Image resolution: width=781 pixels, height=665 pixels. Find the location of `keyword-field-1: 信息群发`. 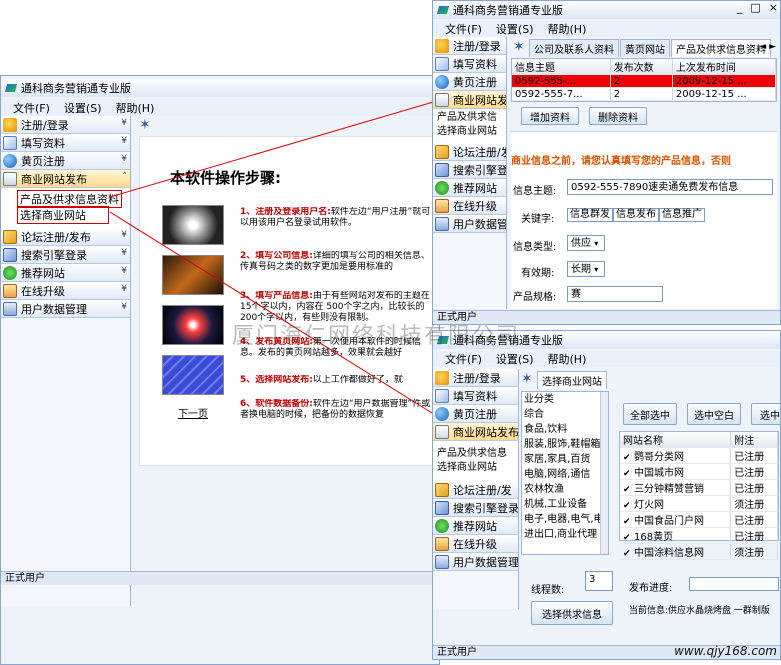

keyword-field-1: 信息群发 is located at coordinates (590, 215).